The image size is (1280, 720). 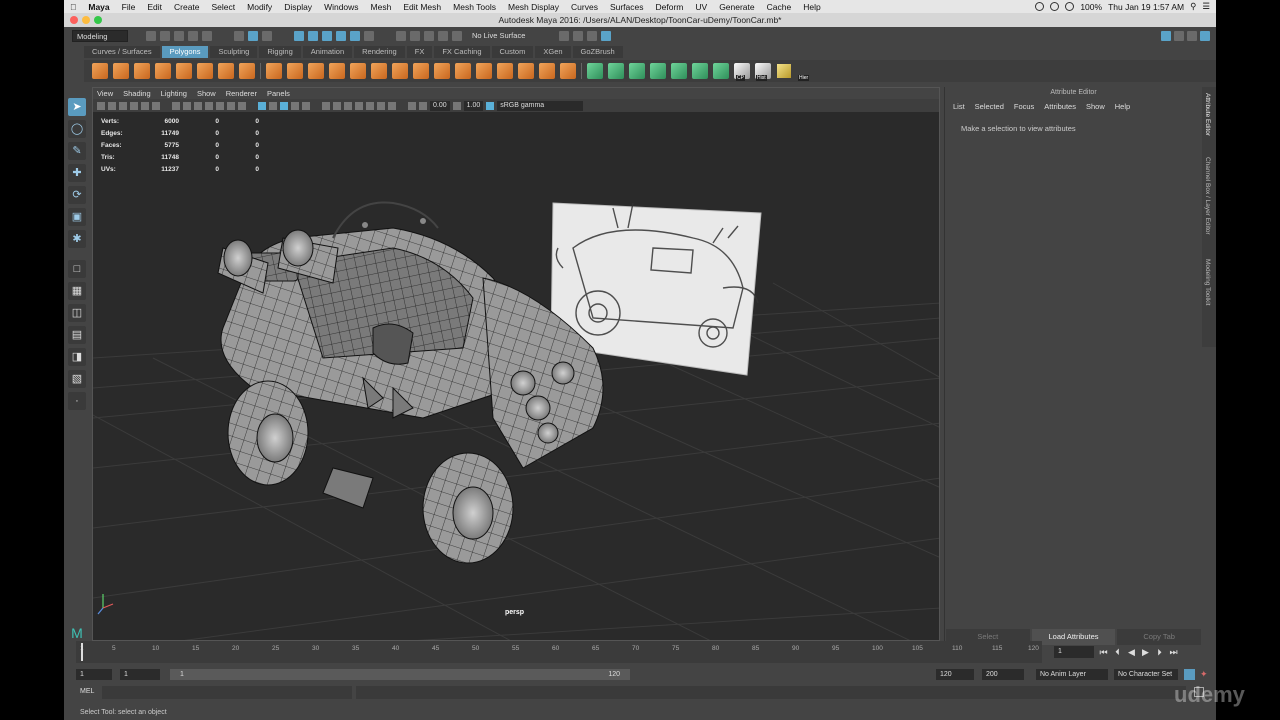 I want to click on minimize-window-button, so click(x=86, y=20).